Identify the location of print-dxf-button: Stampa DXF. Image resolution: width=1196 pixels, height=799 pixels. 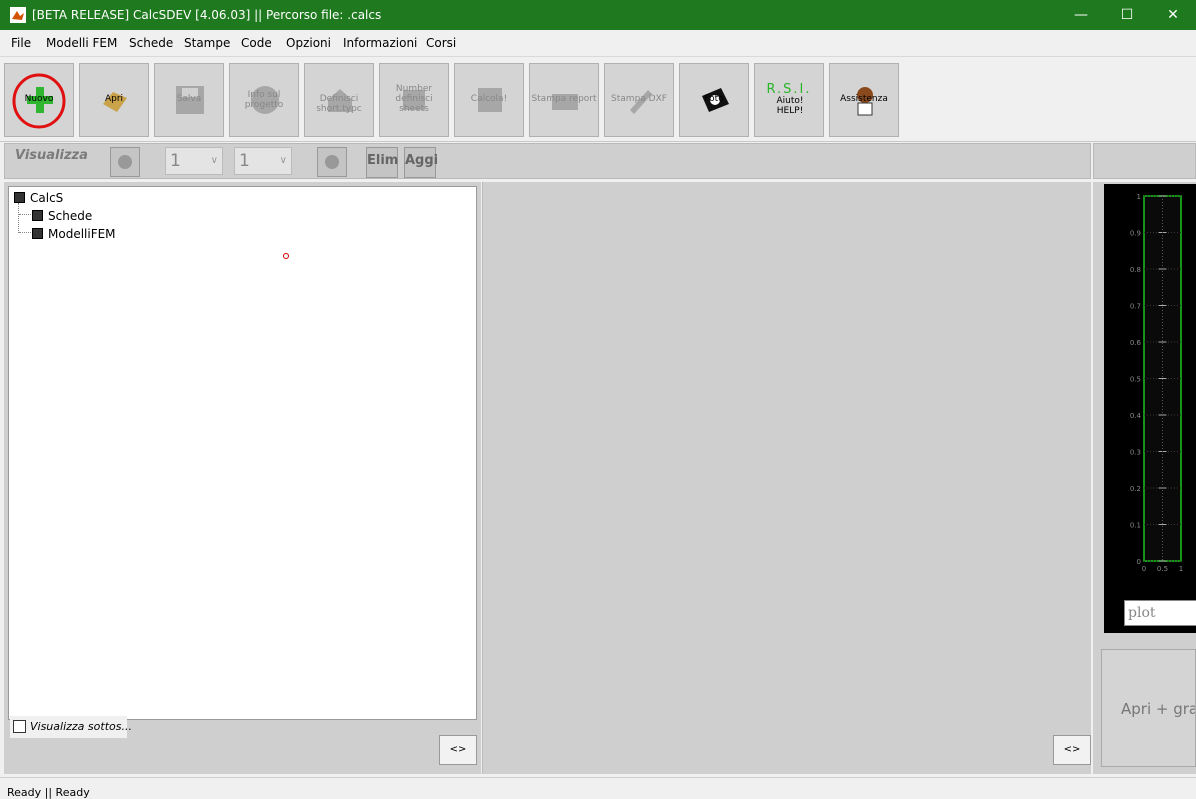
(639, 100).